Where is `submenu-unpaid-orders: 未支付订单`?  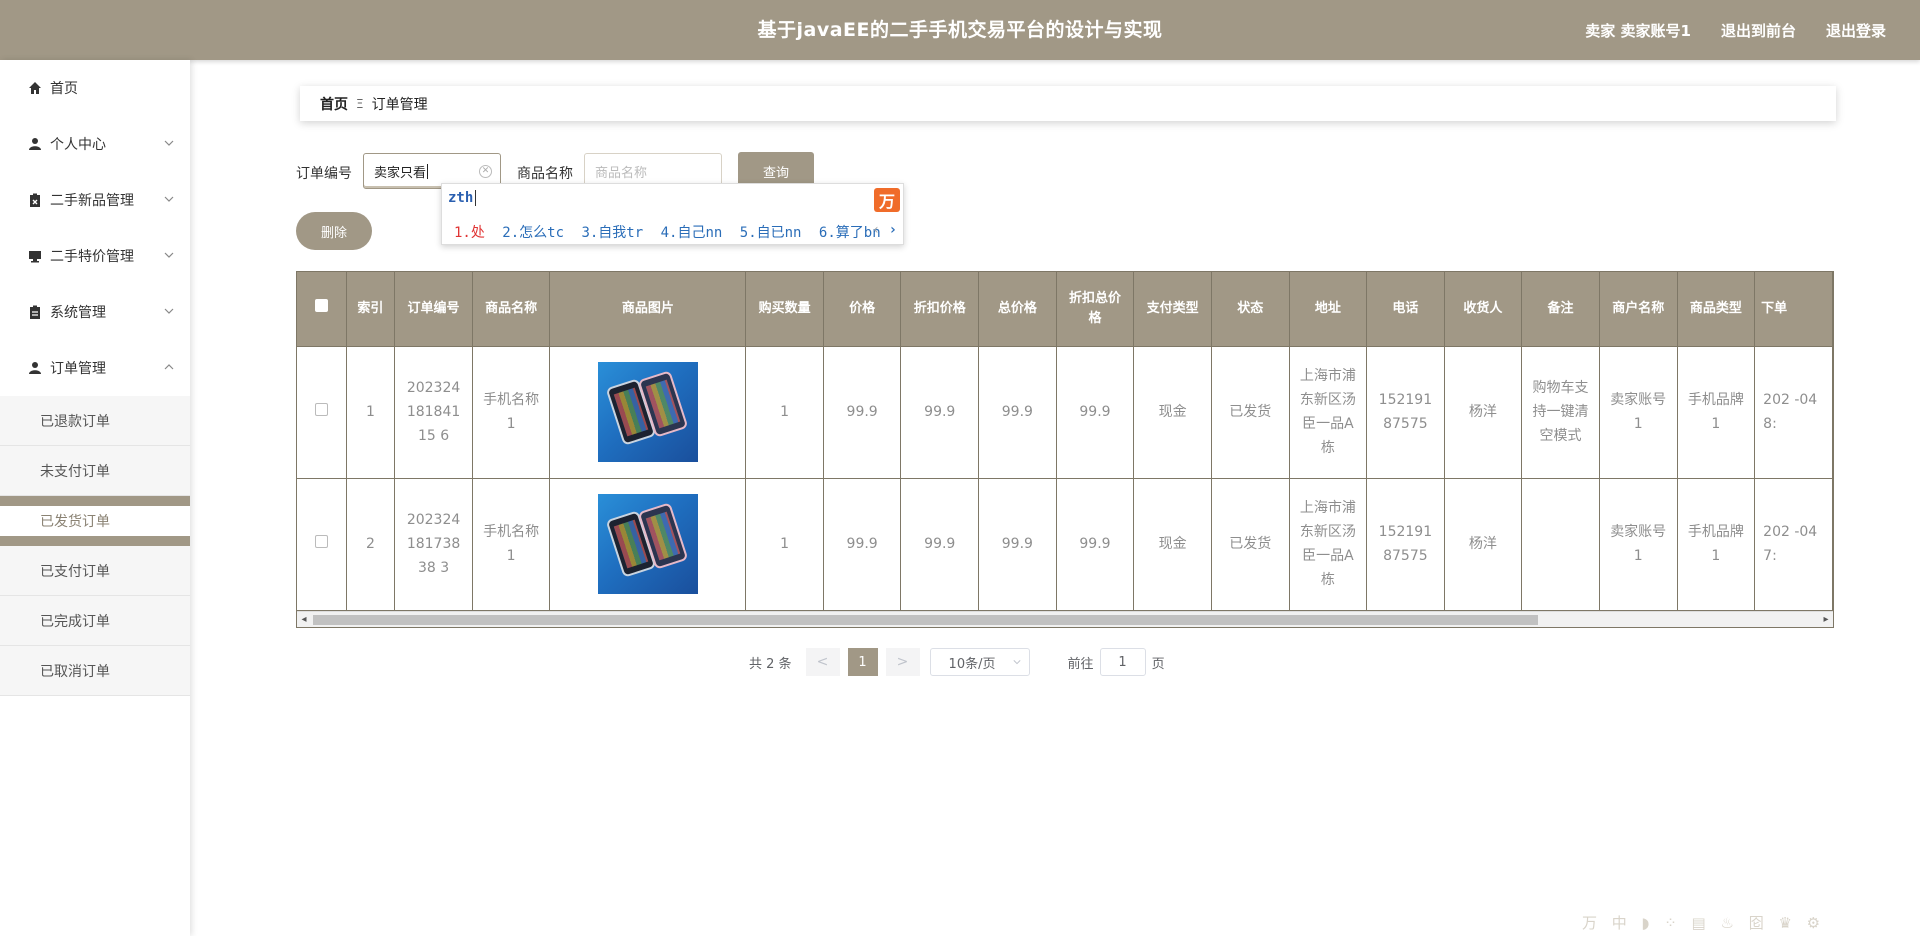
submenu-unpaid-orders: 未支付订单 is located at coordinates (95, 471).